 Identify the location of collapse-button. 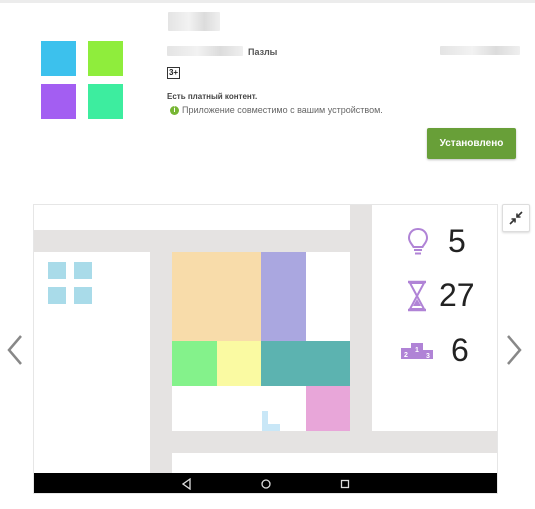
(516, 218).